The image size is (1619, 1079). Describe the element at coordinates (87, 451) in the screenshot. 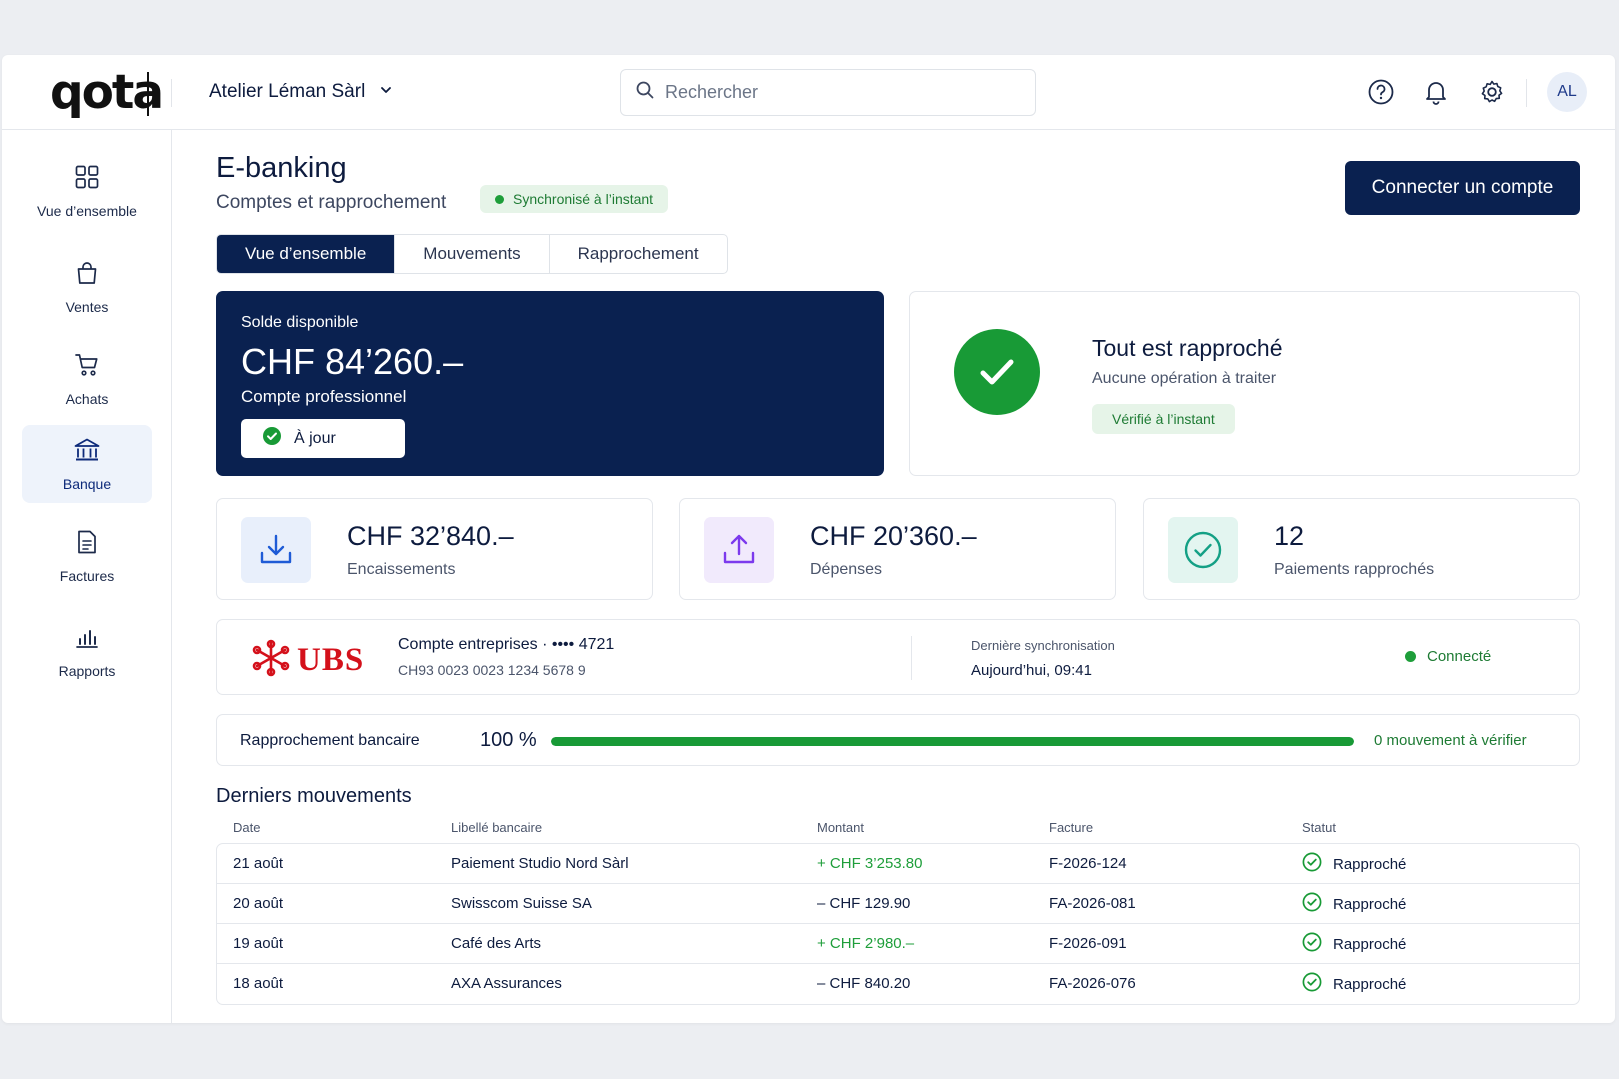

I see `bank-icon` at that location.